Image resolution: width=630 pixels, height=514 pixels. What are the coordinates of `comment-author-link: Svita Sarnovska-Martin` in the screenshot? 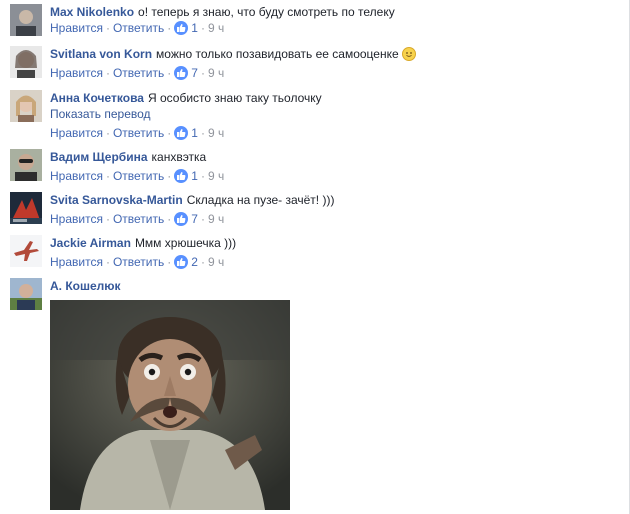 It's located at (116, 200).